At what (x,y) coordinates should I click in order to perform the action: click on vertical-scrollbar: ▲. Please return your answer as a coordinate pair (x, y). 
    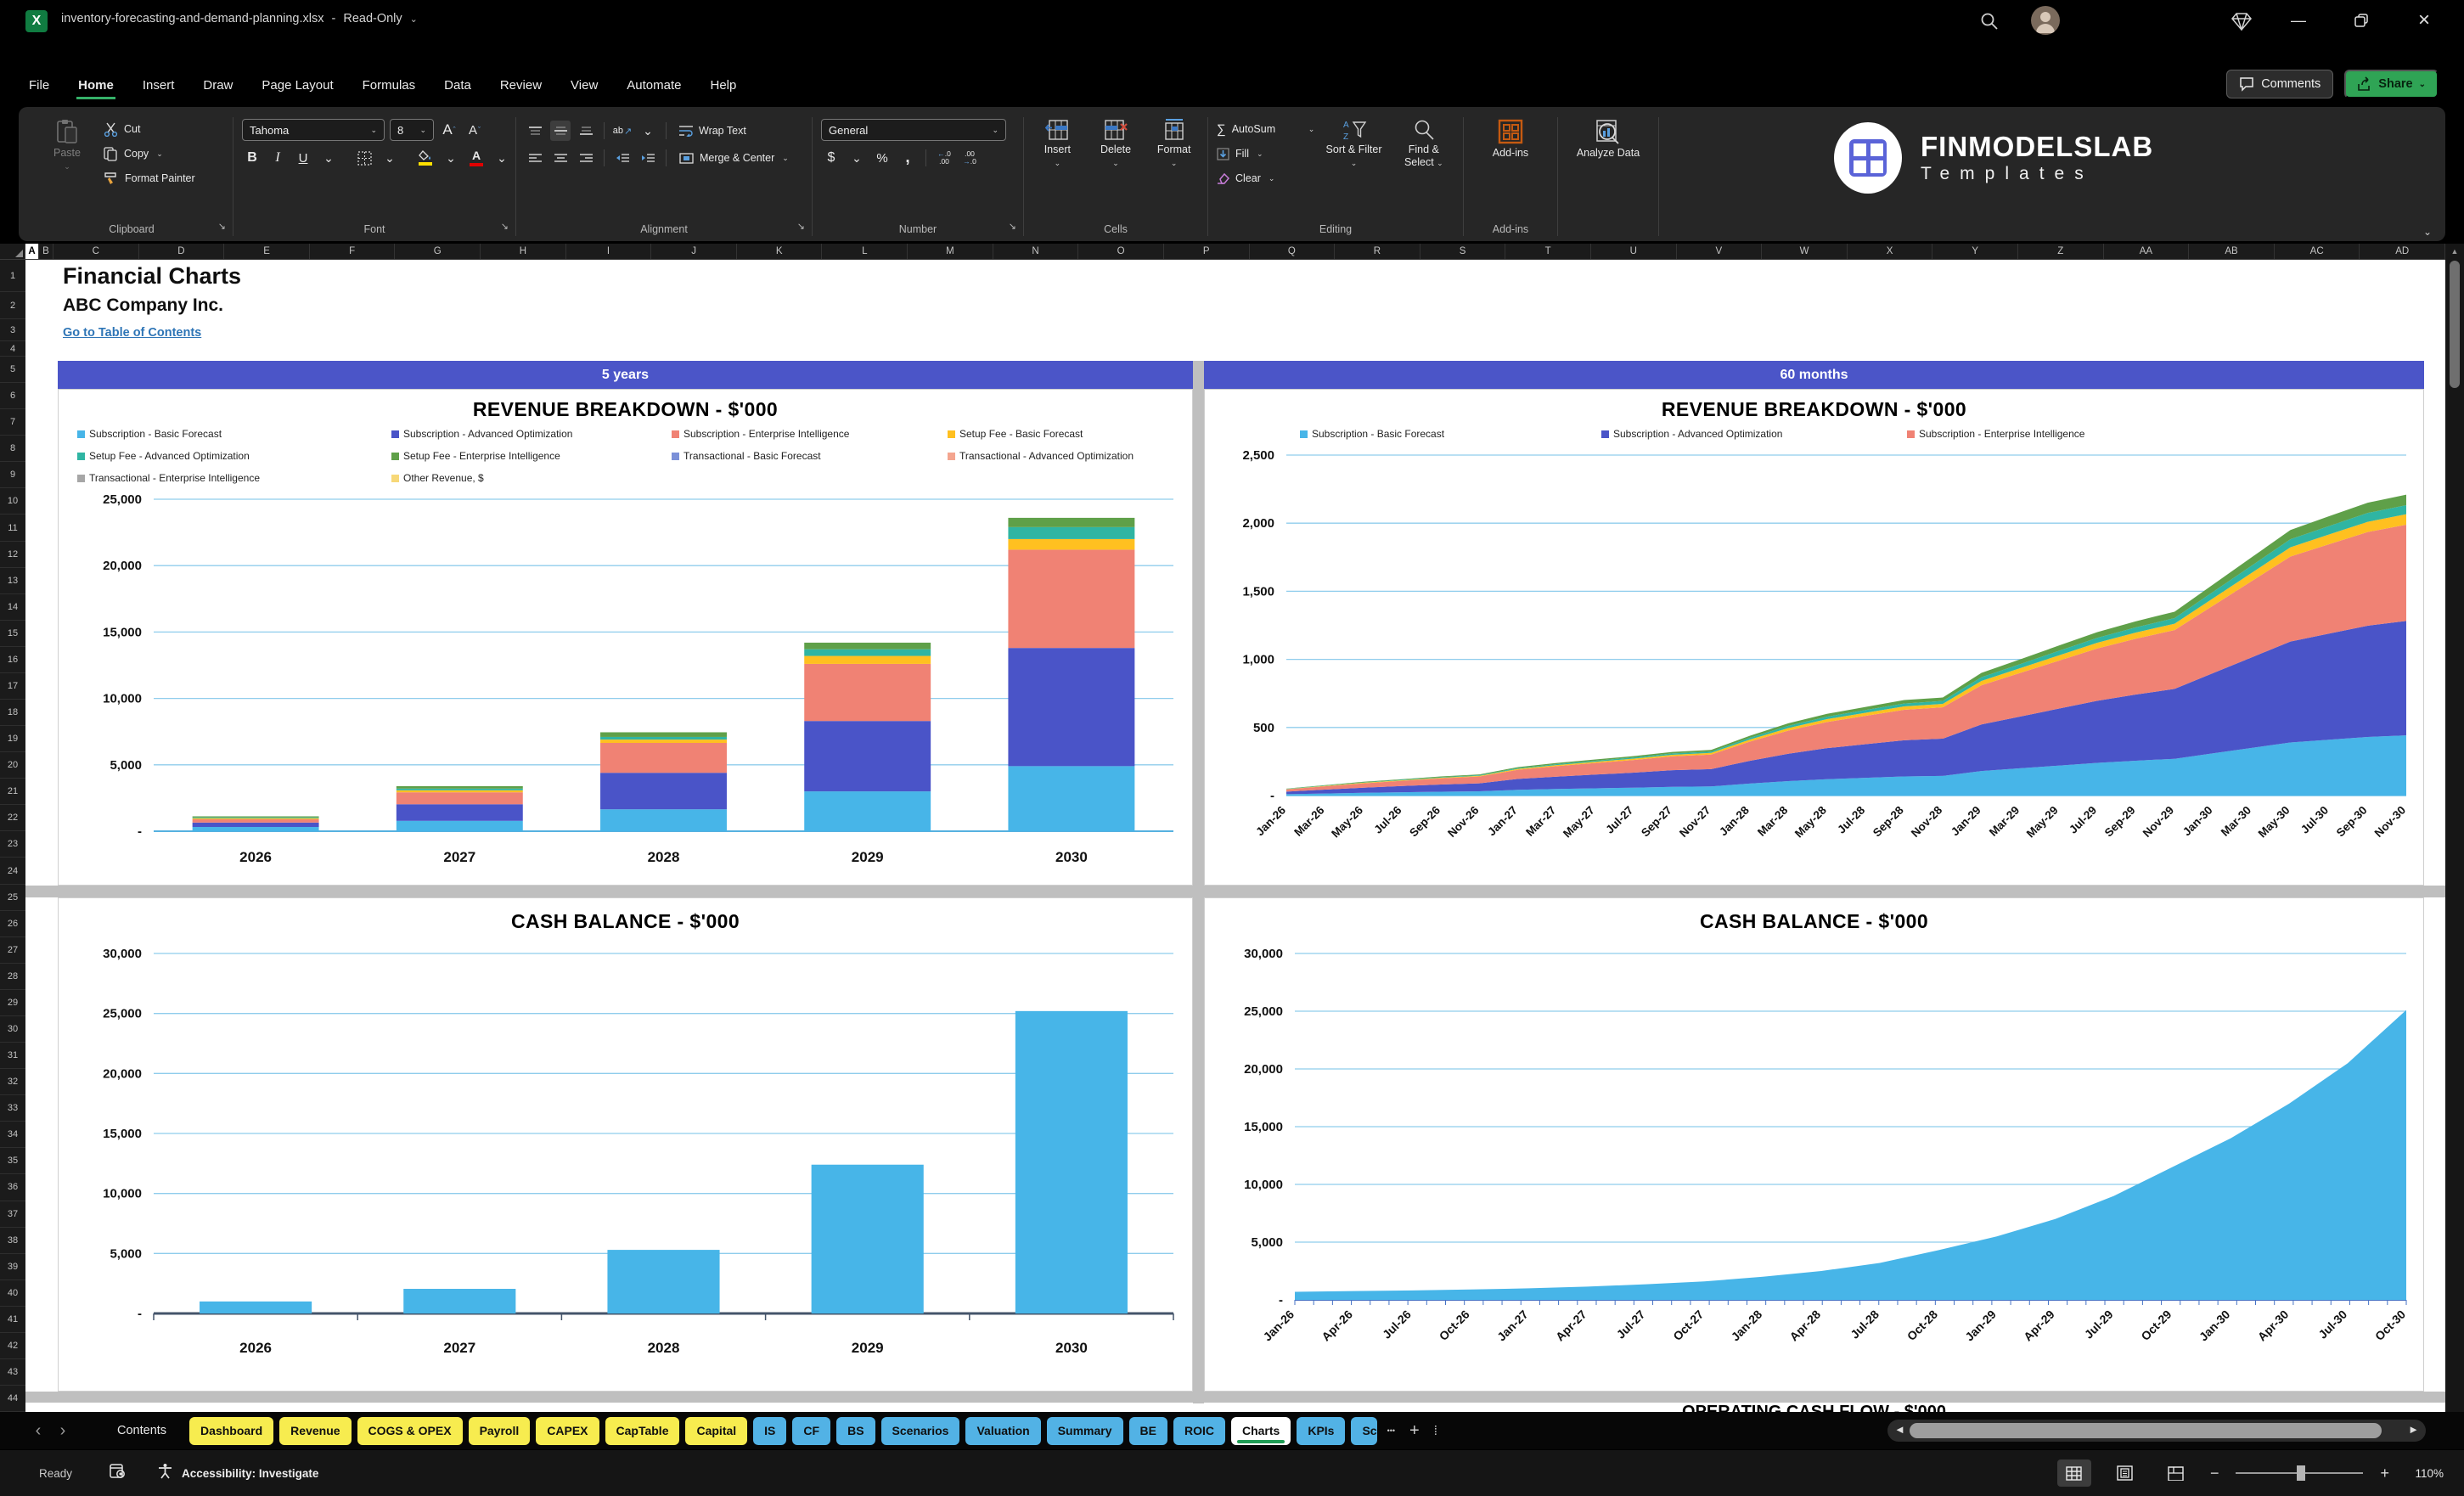
    Looking at the image, I should click on (2454, 828).